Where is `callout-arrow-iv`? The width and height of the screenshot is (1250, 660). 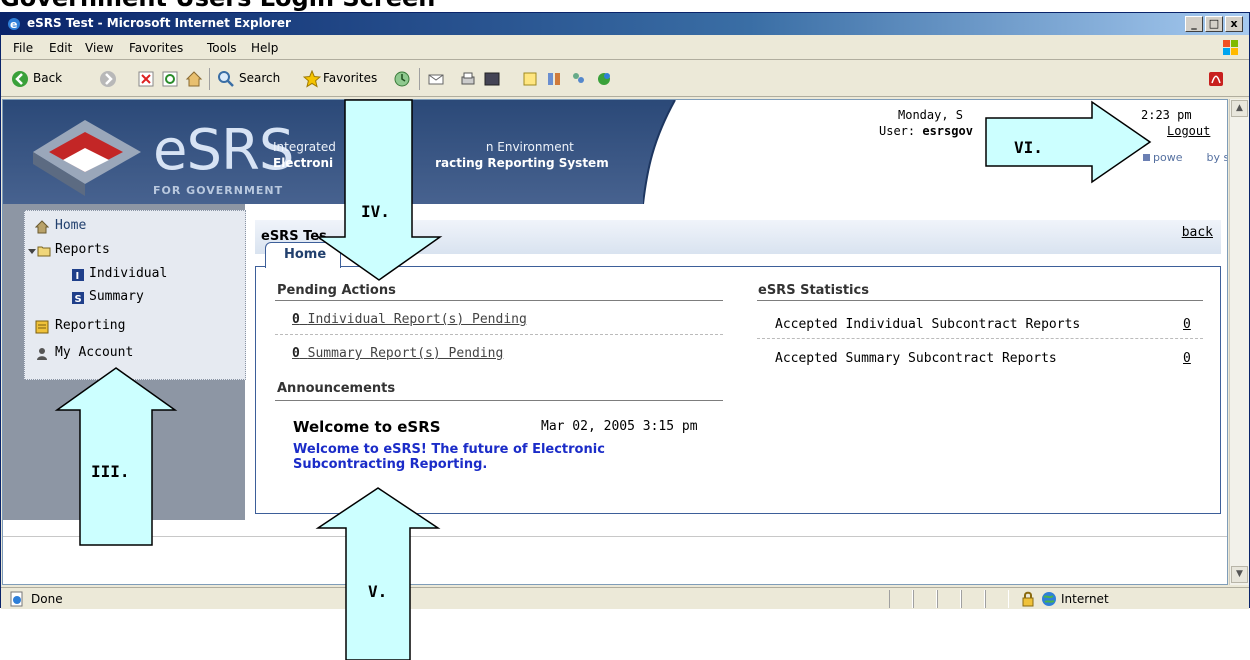 callout-arrow-iv is located at coordinates (379, 190).